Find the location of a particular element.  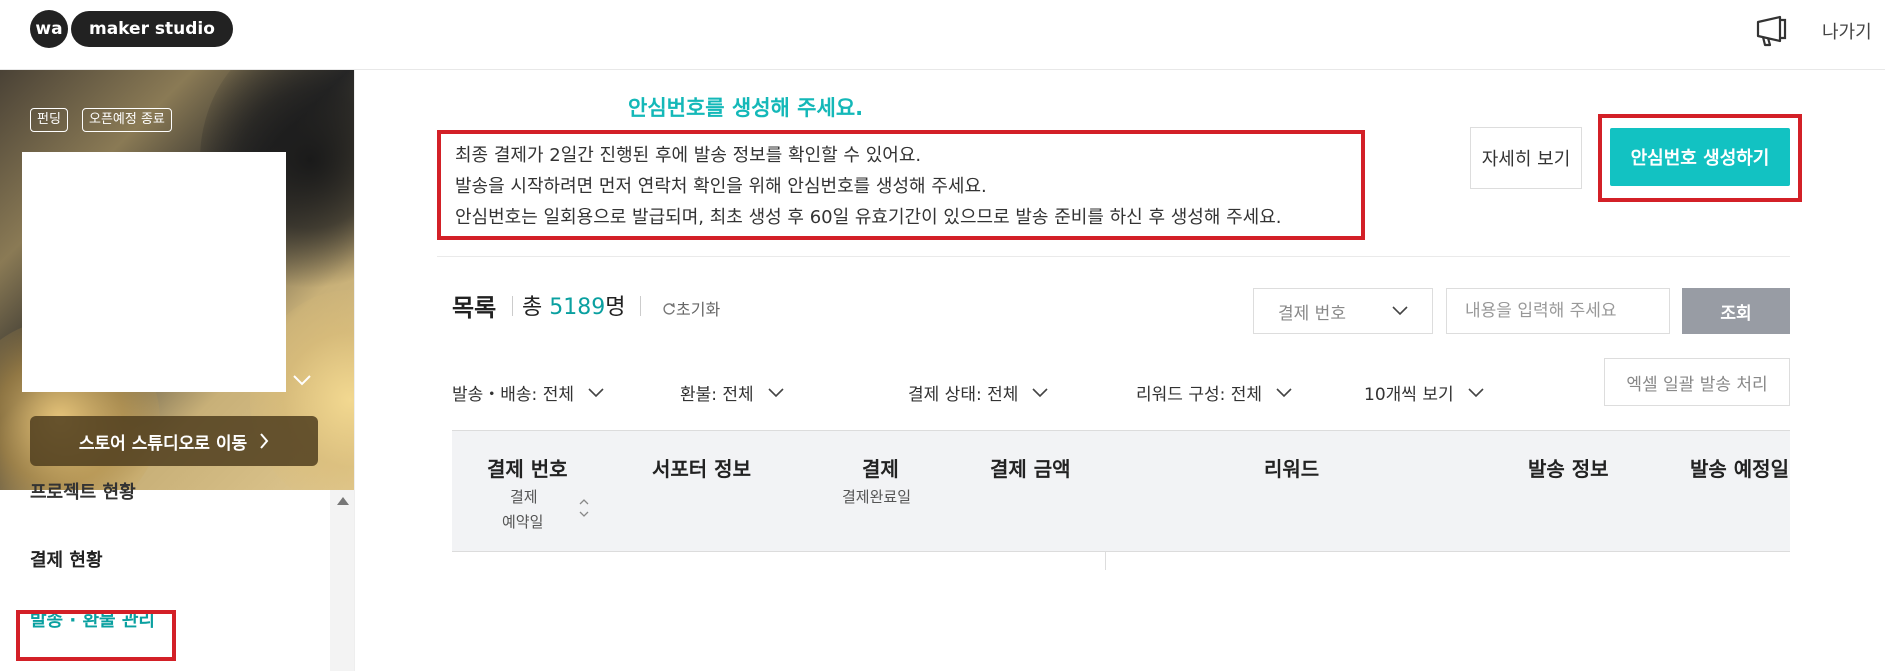

reset-label: 초기화 is located at coordinates (698, 309).